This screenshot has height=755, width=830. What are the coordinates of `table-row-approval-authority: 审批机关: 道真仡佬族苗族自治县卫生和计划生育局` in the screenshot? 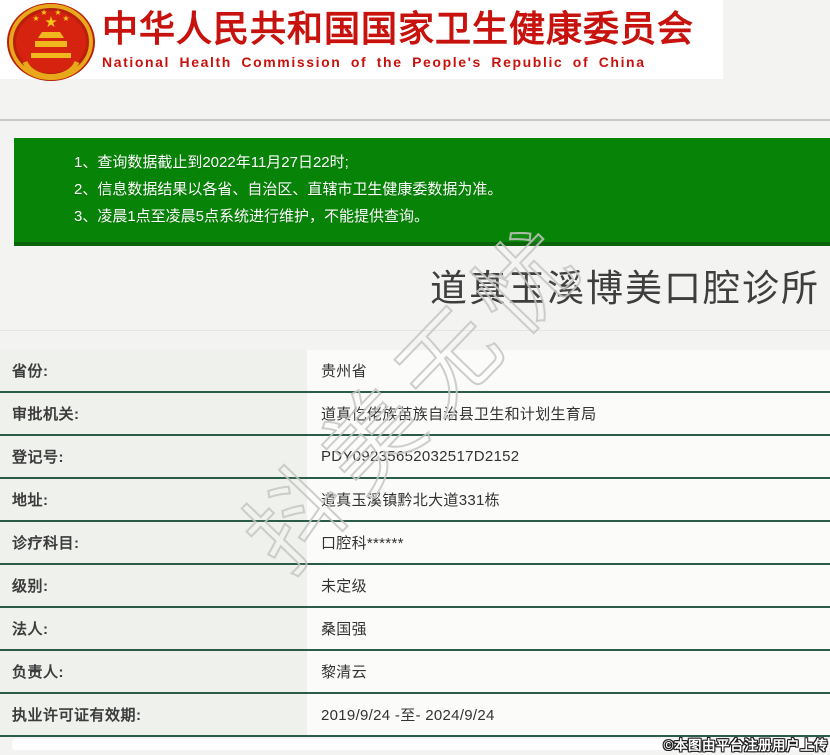 It's located at (415, 414).